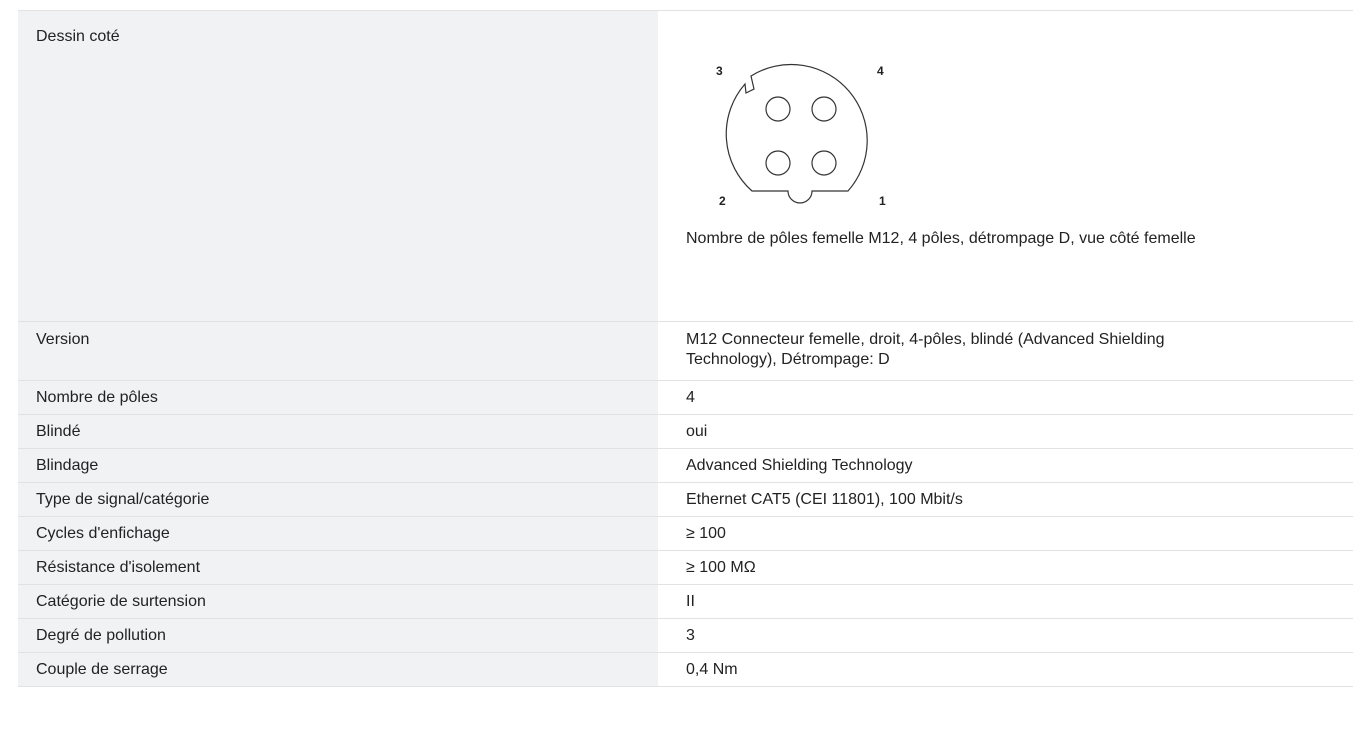 The width and height of the screenshot is (1353, 745). I want to click on spec-label: Nombre de pôles, so click(338, 397).